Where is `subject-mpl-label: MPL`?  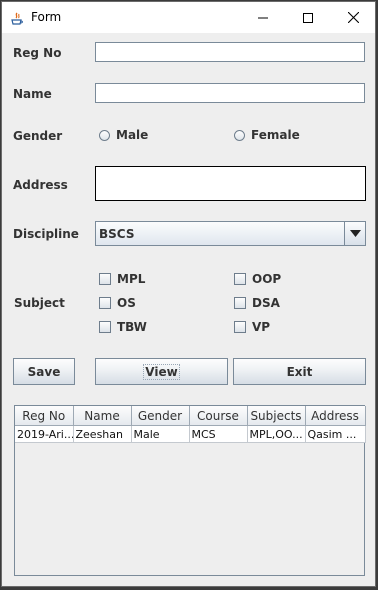
subject-mpl-label: MPL is located at coordinates (131, 279).